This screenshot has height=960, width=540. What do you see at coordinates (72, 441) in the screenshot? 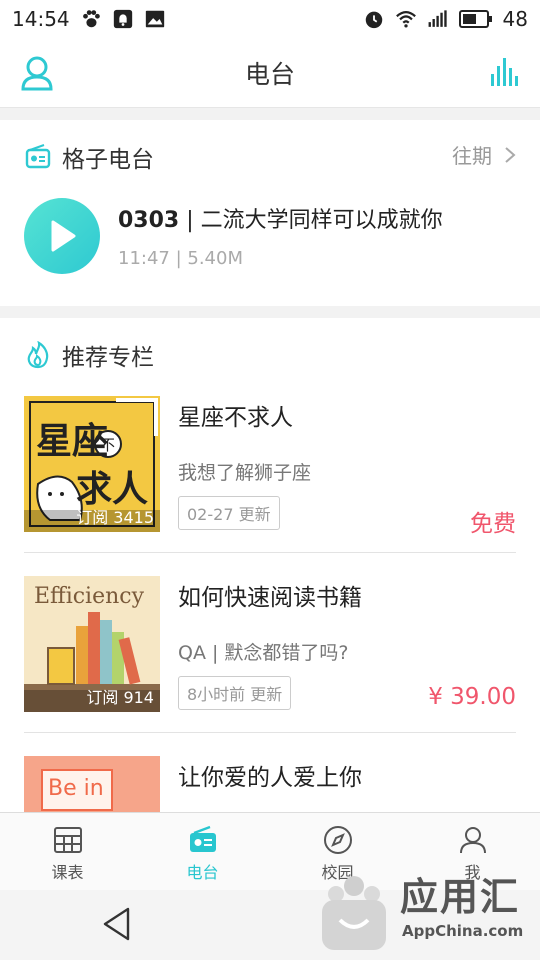
I see `cover-title-line1: 星座` at bounding box center [72, 441].